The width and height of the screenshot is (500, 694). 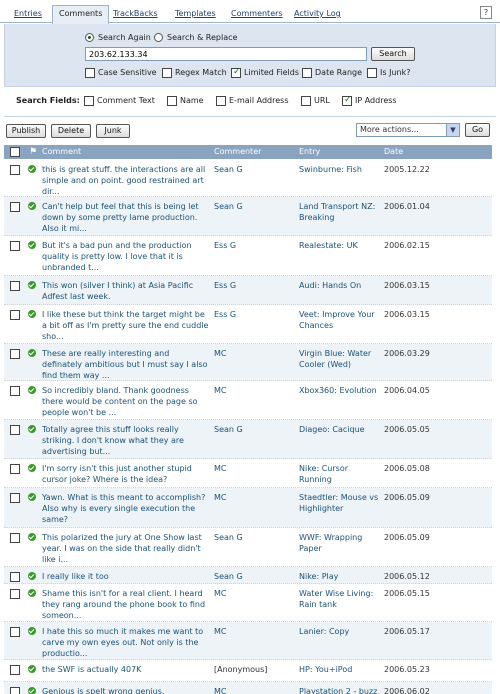 I want to click on ip-address-checkbox, so click(x=347, y=100).